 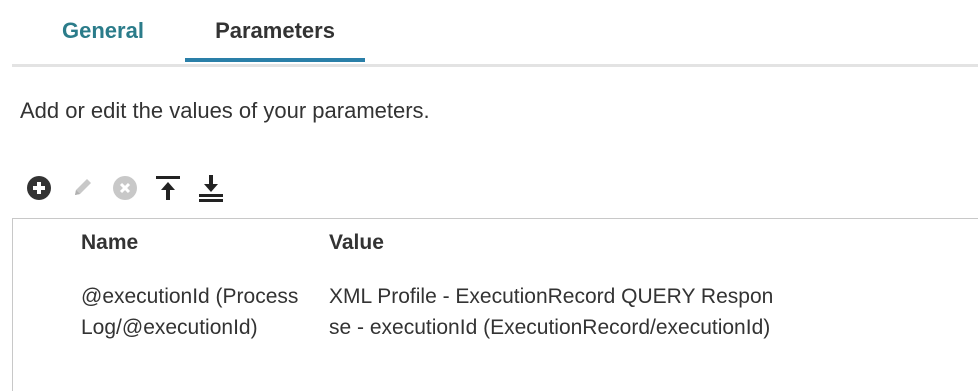 I want to click on parameter-name-cell: @executionId (ProcessLog/@executionId), so click(x=190, y=312).